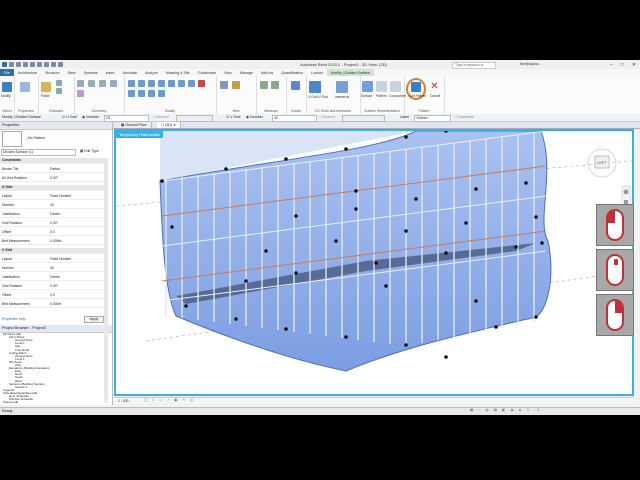 The image size is (640, 480). Describe the element at coordinates (366, 96) in the screenshot. I see `surface-label: Surface` at that location.